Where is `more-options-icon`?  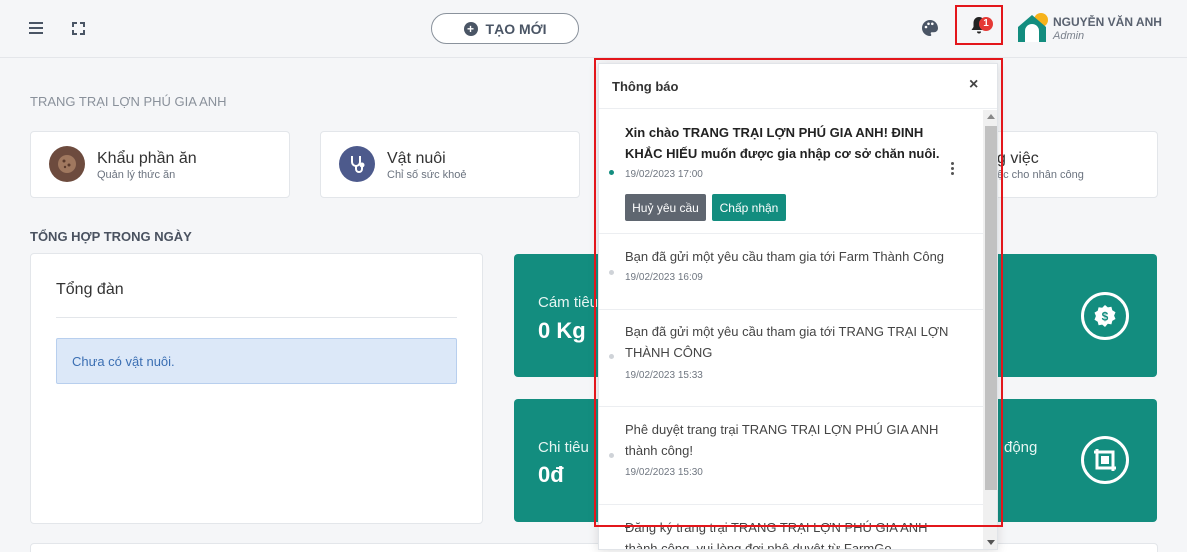 more-options-icon is located at coordinates (953, 169).